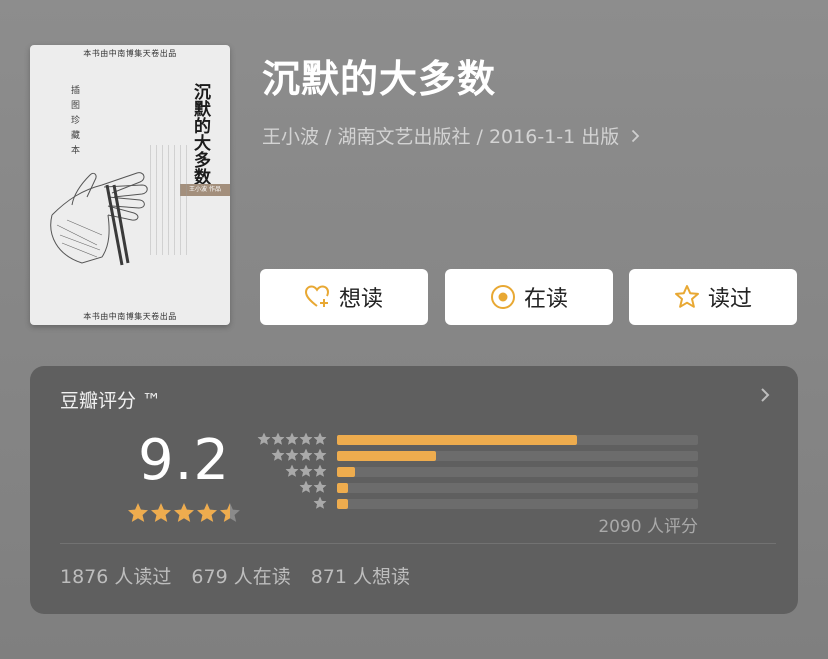 This screenshot has height=659, width=828. What do you see at coordinates (169, 200) in the screenshot?
I see `cover-text-block` at bounding box center [169, 200].